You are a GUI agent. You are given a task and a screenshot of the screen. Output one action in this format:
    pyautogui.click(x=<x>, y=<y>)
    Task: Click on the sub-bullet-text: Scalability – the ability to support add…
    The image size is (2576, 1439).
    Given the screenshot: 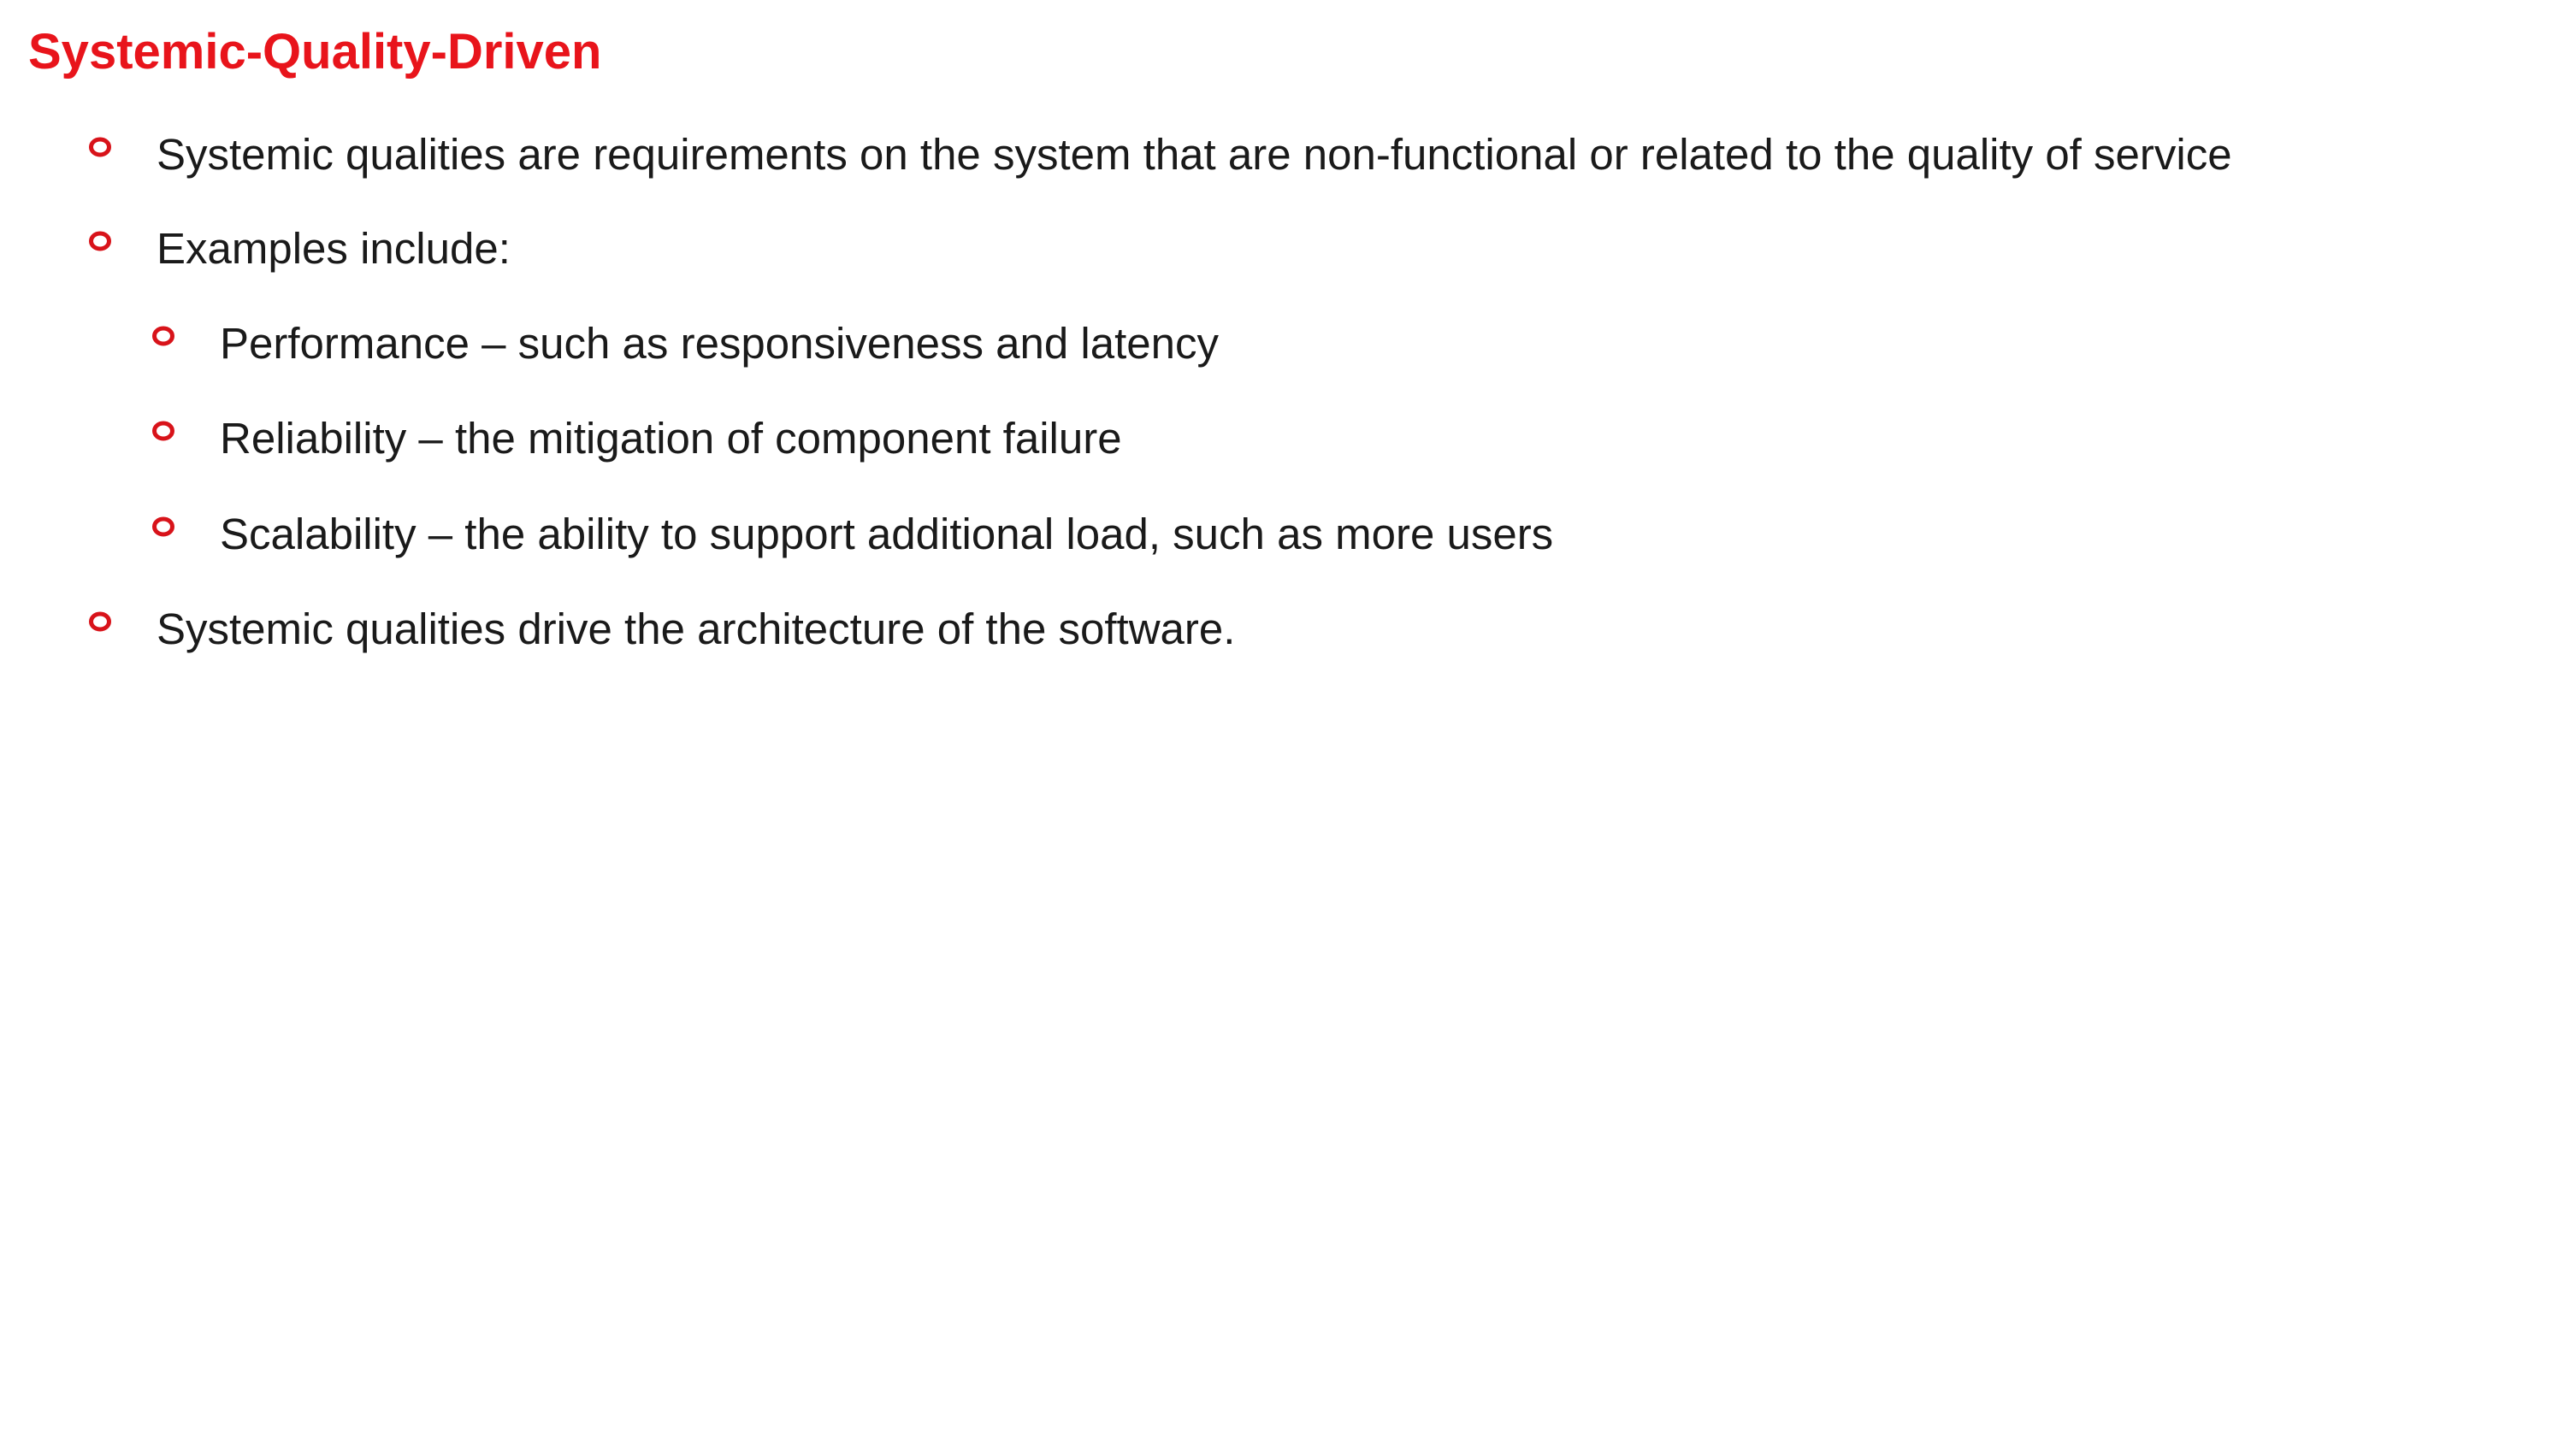 What is the action you would take?
    pyautogui.click(x=887, y=534)
    